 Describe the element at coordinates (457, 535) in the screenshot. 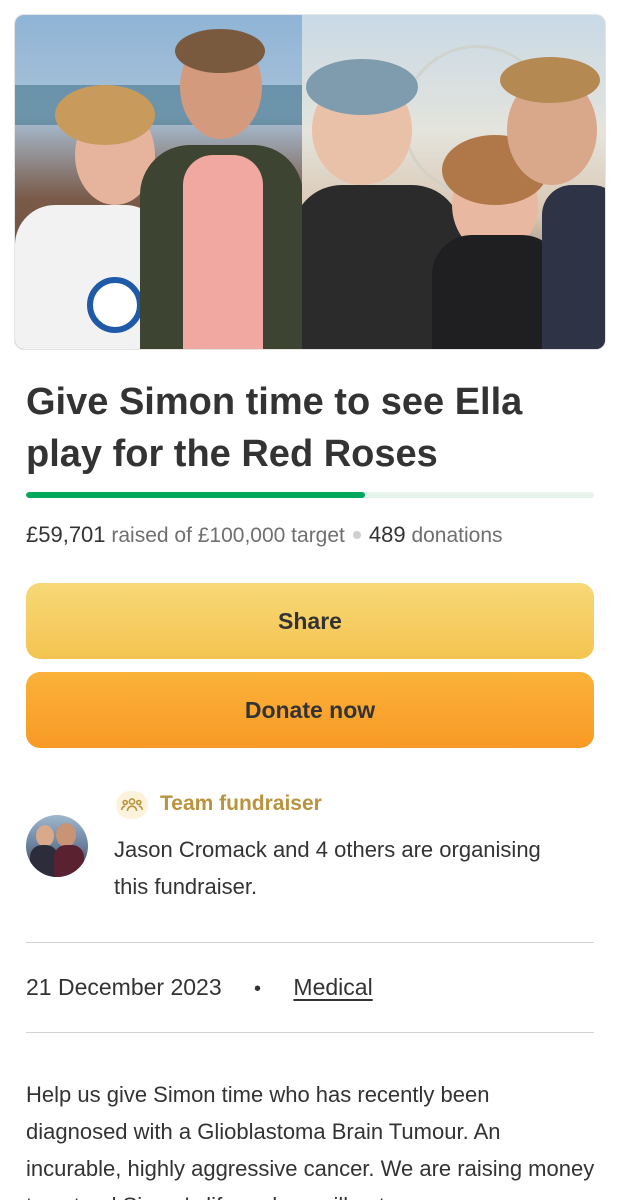

I see `donations-label: donations` at that location.